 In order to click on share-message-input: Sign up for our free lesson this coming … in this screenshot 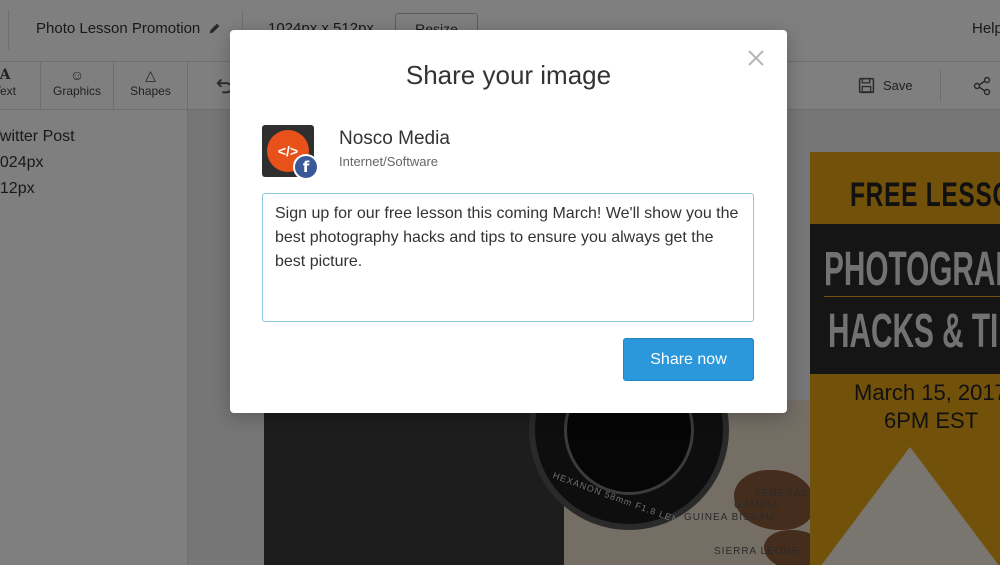, I will do `click(508, 257)`.